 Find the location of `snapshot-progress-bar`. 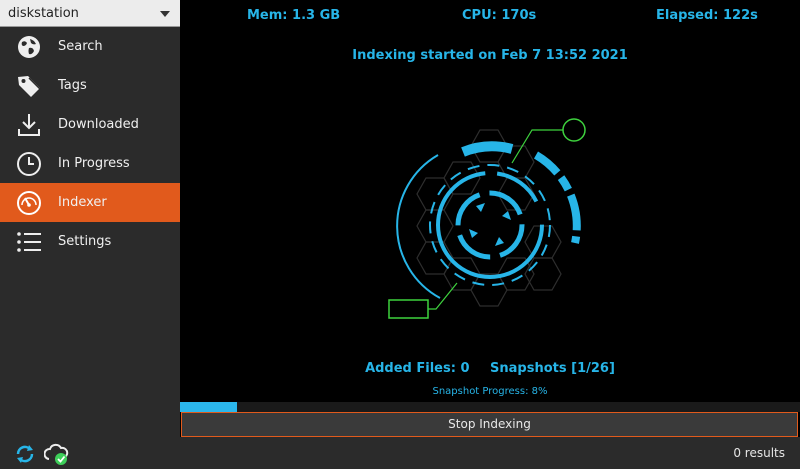

snapshot-progress-bar is located at coordinates (490, 407).